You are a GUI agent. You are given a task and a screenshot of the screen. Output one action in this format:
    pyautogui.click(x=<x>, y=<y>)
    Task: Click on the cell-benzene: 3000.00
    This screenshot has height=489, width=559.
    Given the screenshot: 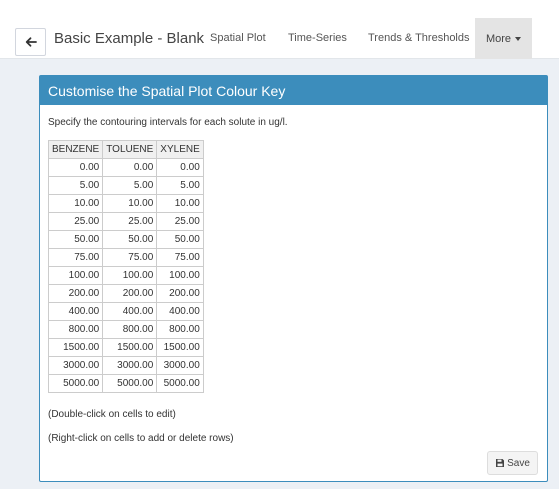 What is the action you would take?
    pyautogui.click(x=75, y=365)
    